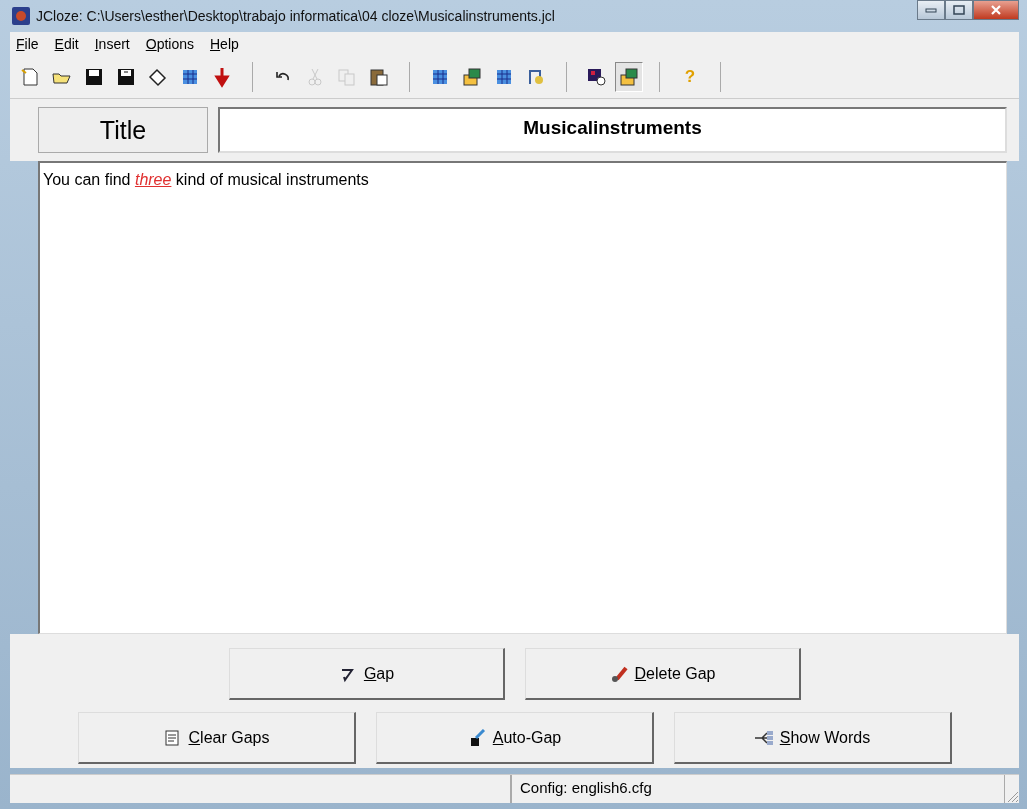  Describe the element at coordinates (763, 737) in the screenshot. I see `tree-icon` at that location.